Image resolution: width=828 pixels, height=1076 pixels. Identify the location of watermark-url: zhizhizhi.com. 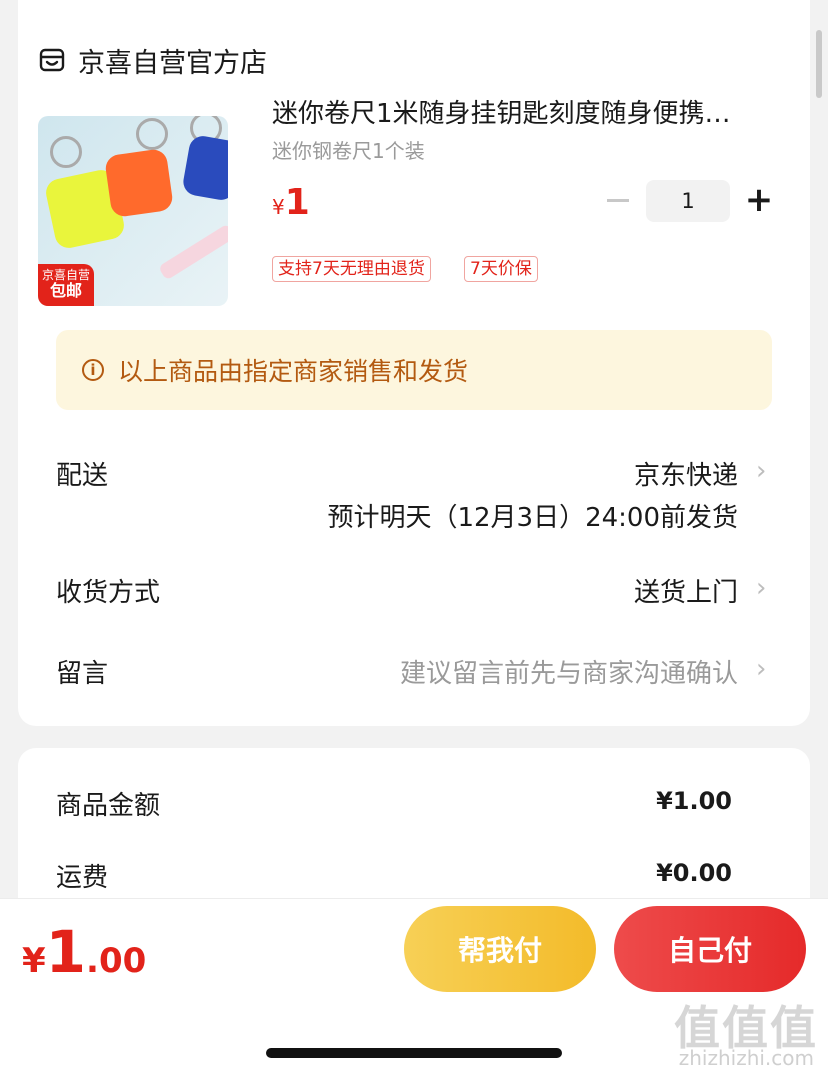
(746, 1058).